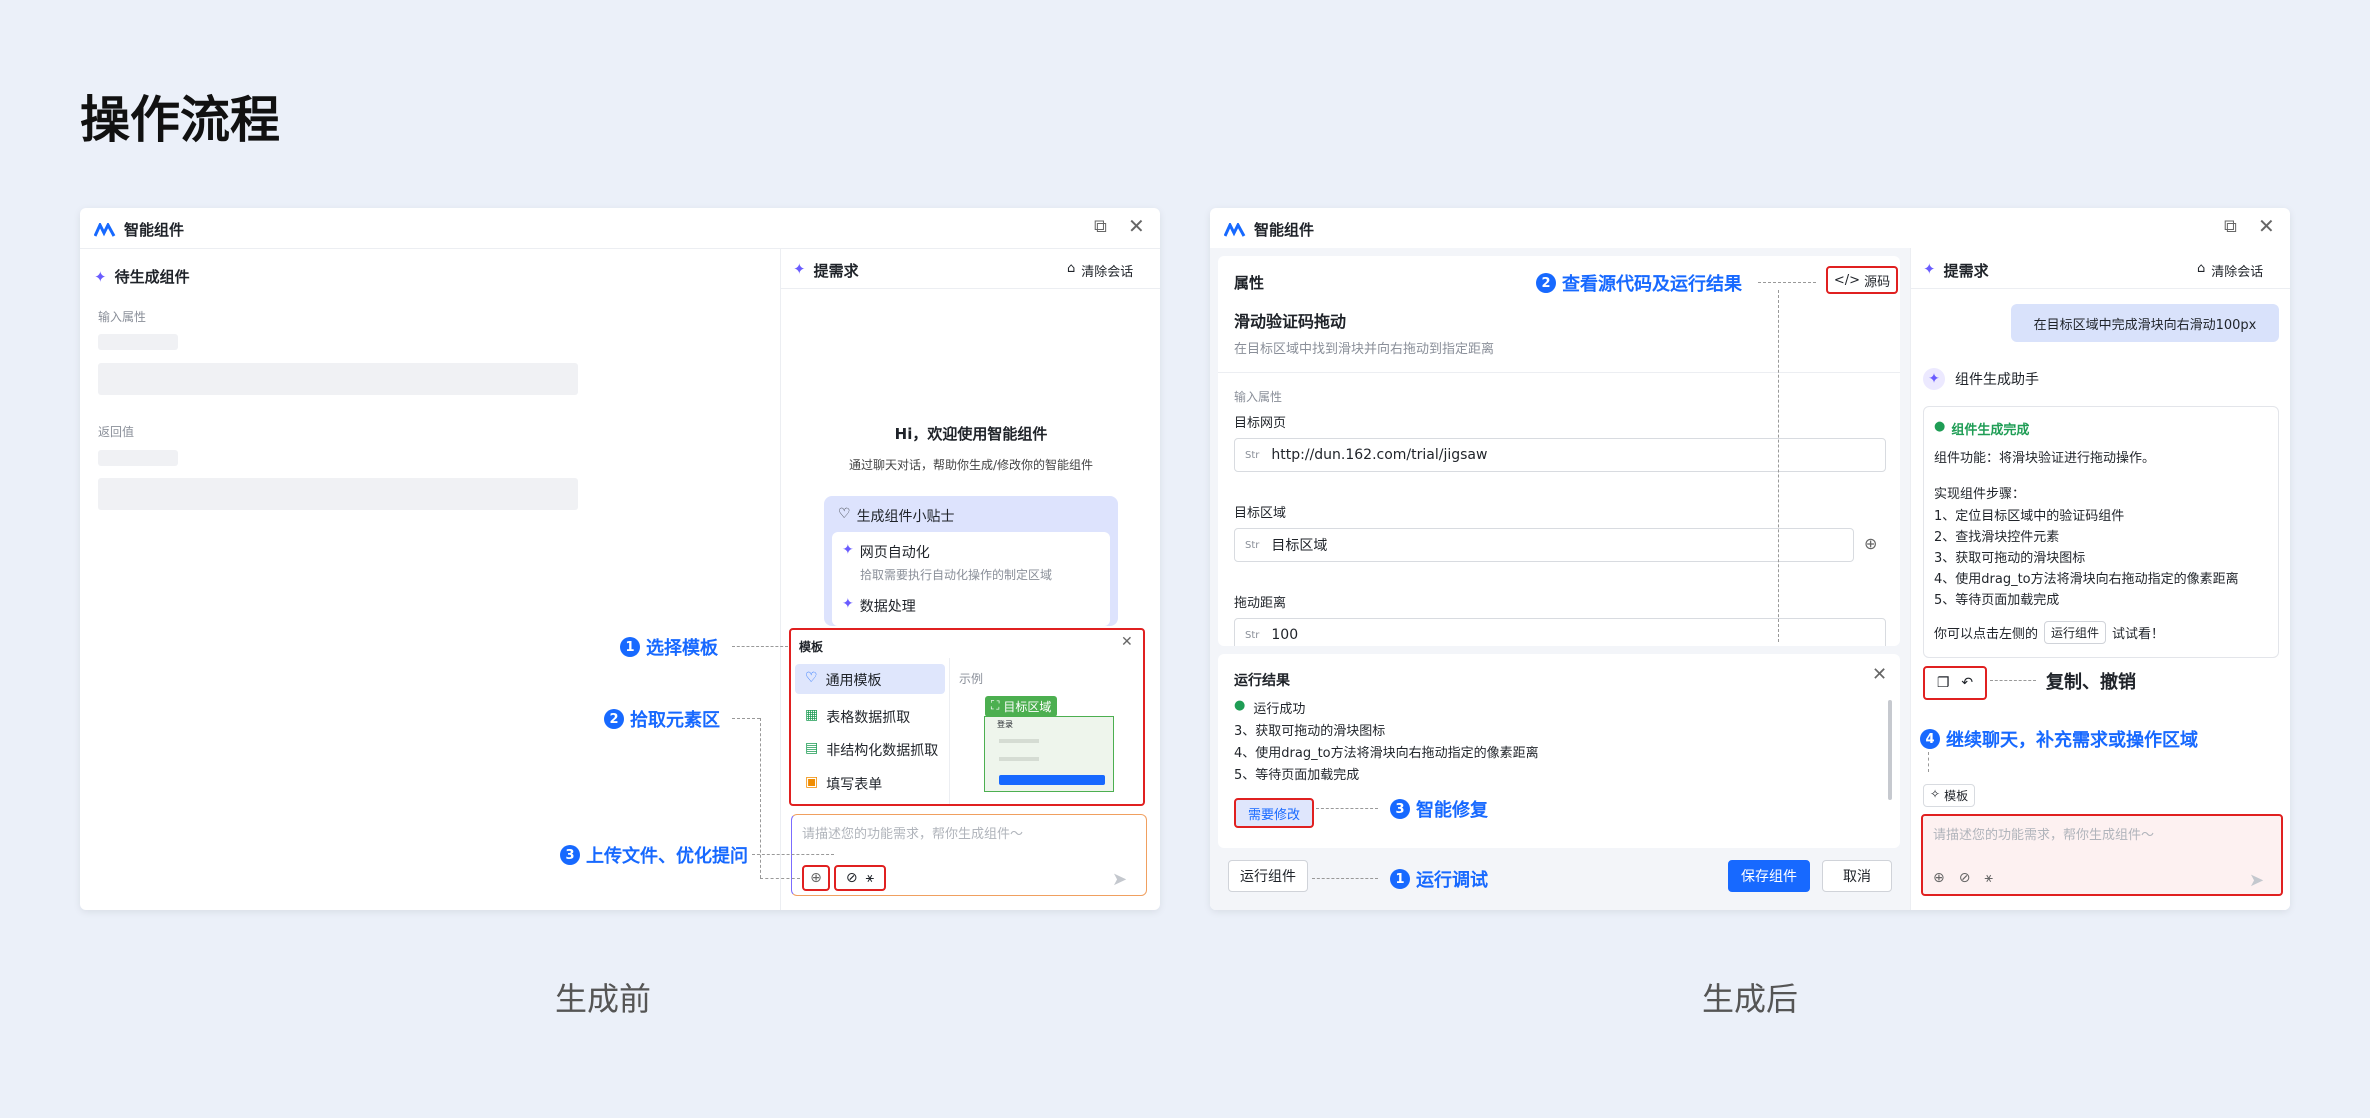  Describe the element at coordinates (971, 465) in the screenshot. I see `welcome-subtitle: 通过聊天对话，帮助你生成/修改你的智能组件` at that location.